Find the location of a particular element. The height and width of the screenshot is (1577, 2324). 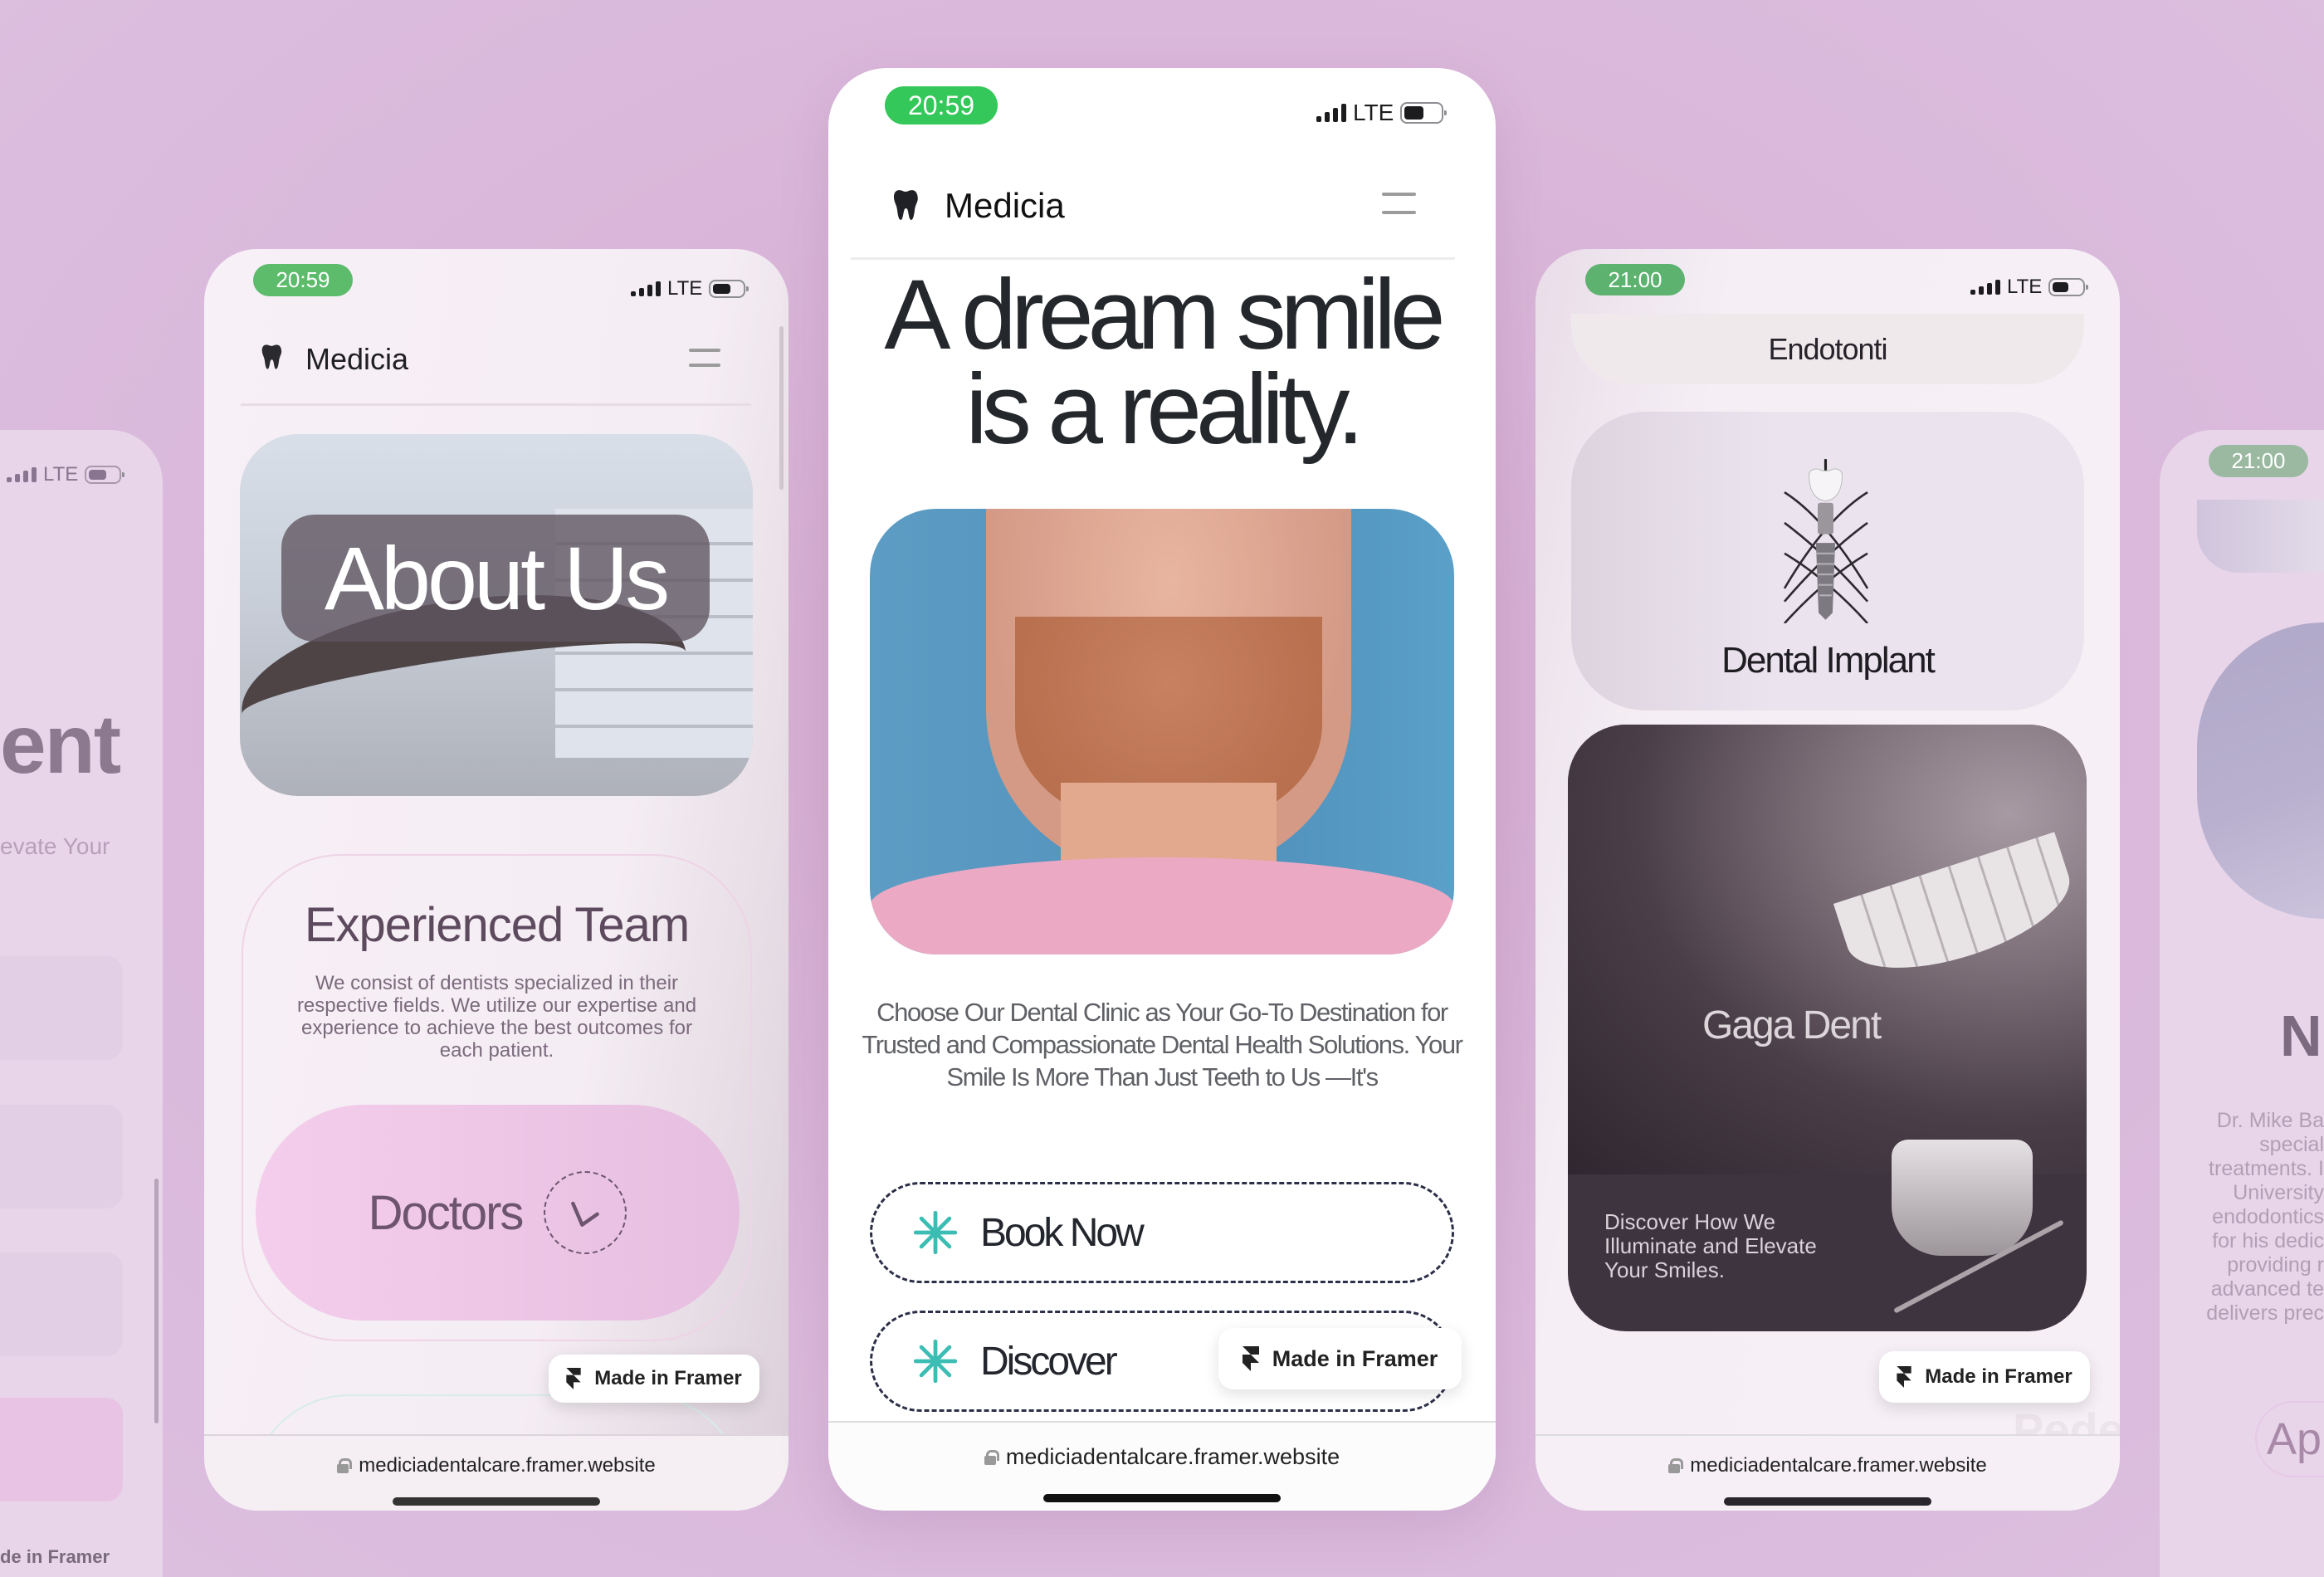

bio-line: endodontics is located at coordinates (2268, 1216).